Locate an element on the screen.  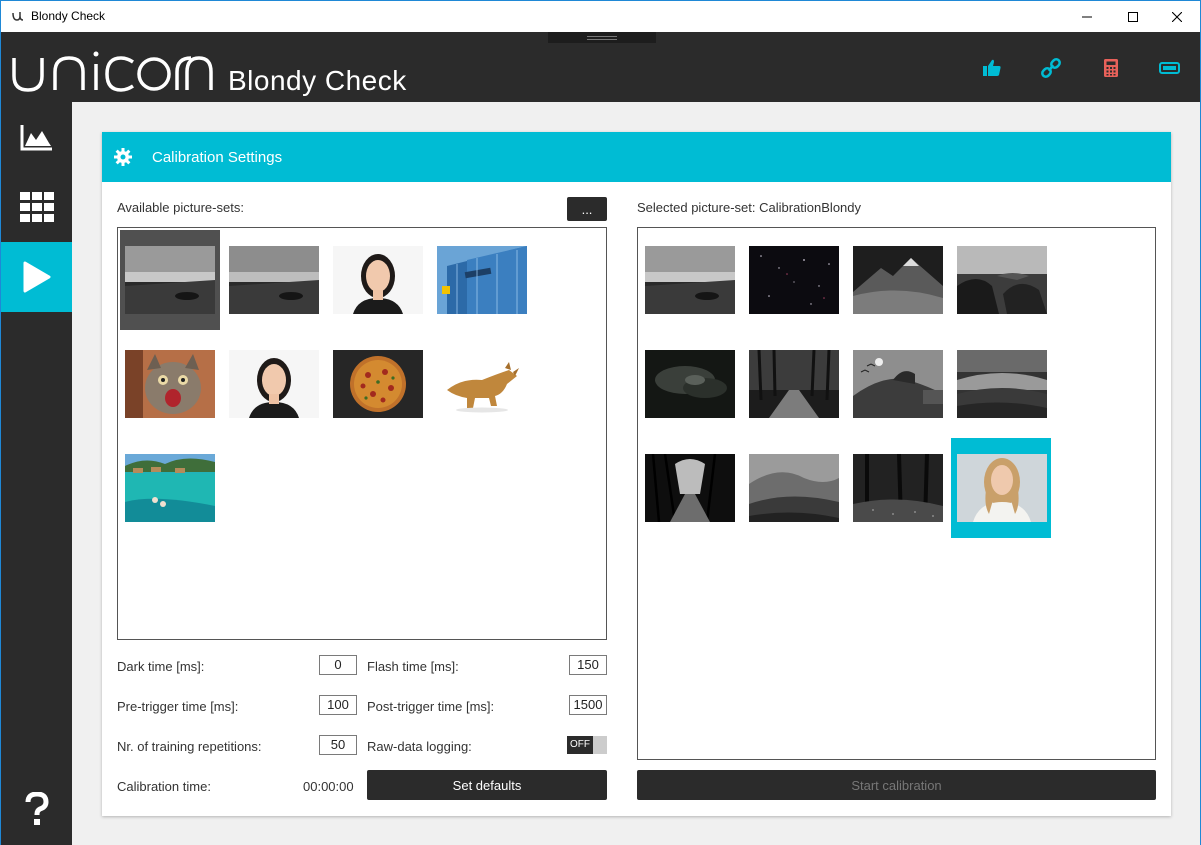
post-trigger-time-label: Post-trigger time [ms]: is located at coordinates (431, 706).